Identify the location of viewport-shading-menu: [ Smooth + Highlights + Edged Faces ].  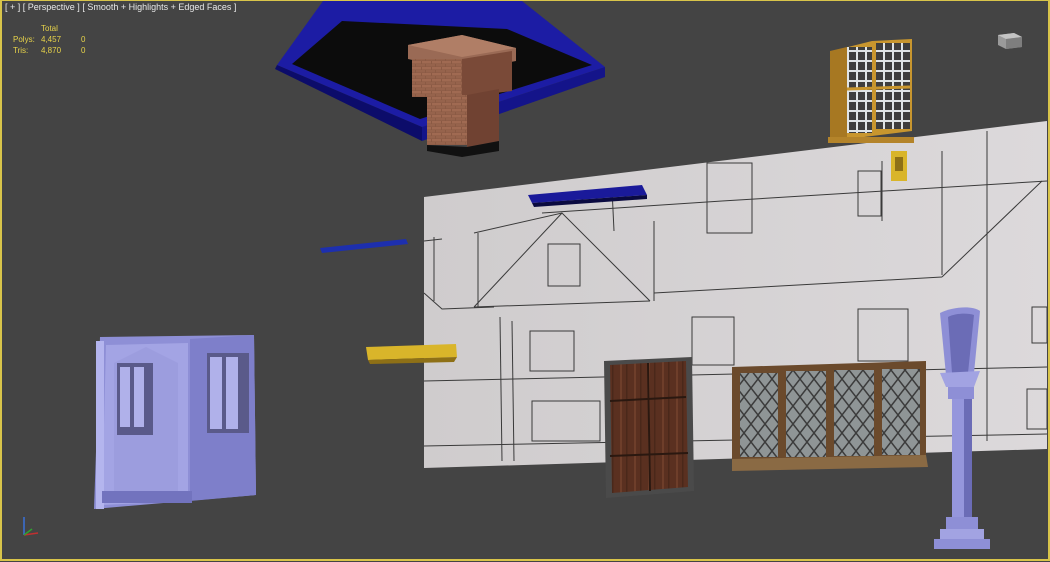
(159, 7).